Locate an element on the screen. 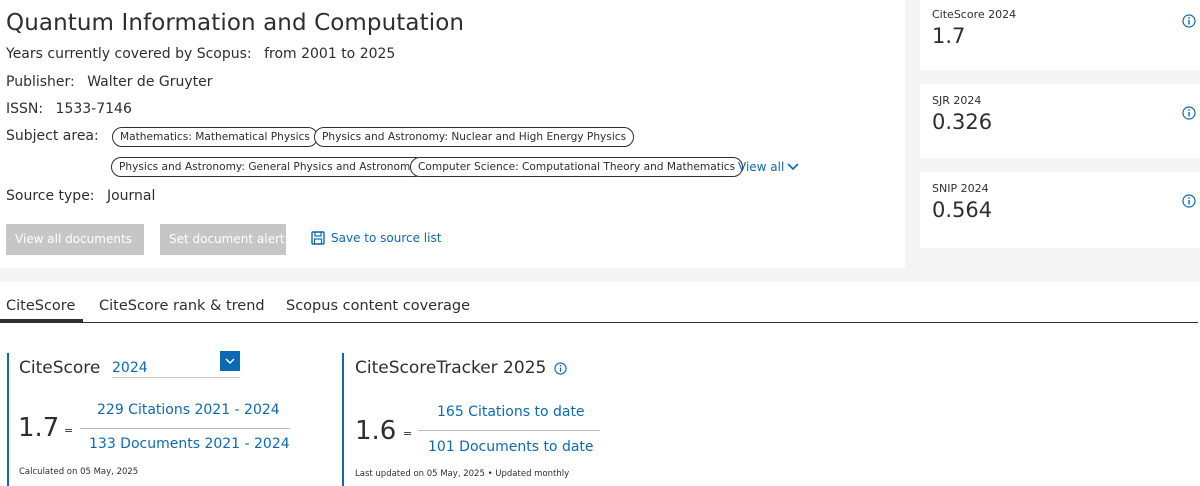 This screenshot has height=486, width=1200. view-all-label: View all is located at coordinates (761, 167).